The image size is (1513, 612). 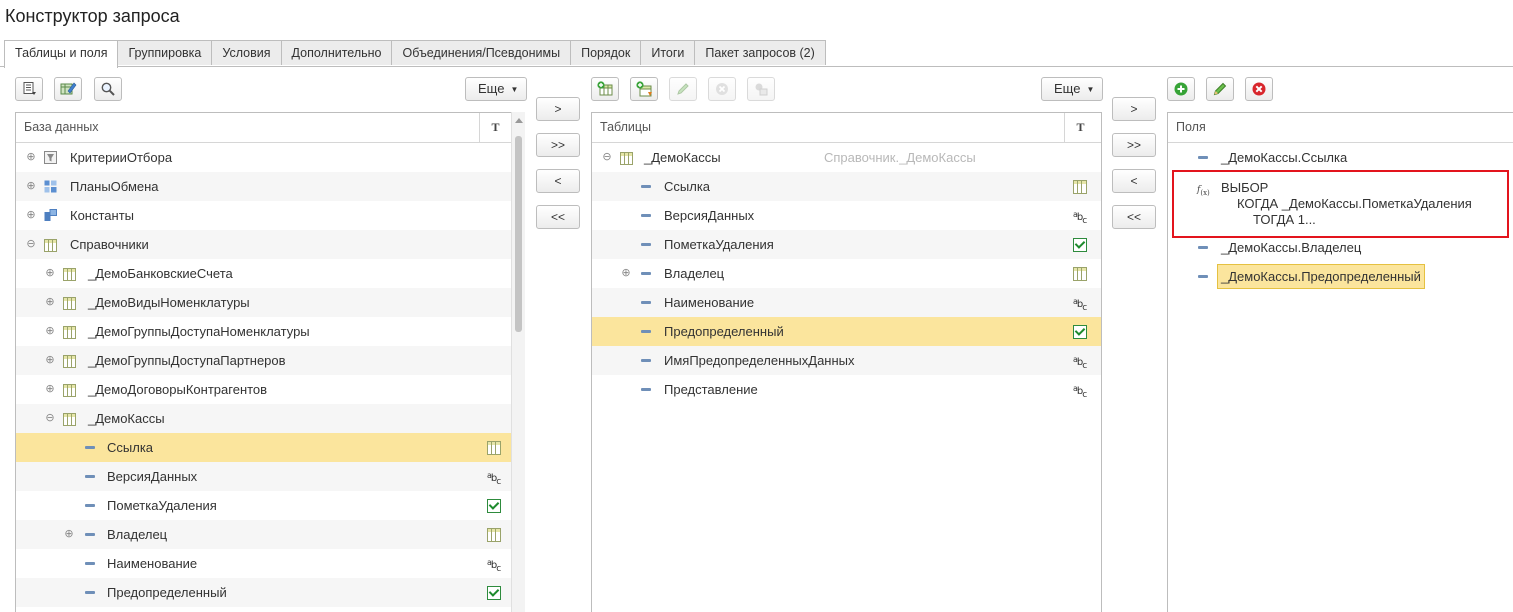 I want to click on tab-query-batch: Пакет запросов (2), so click(x=760, y=52).